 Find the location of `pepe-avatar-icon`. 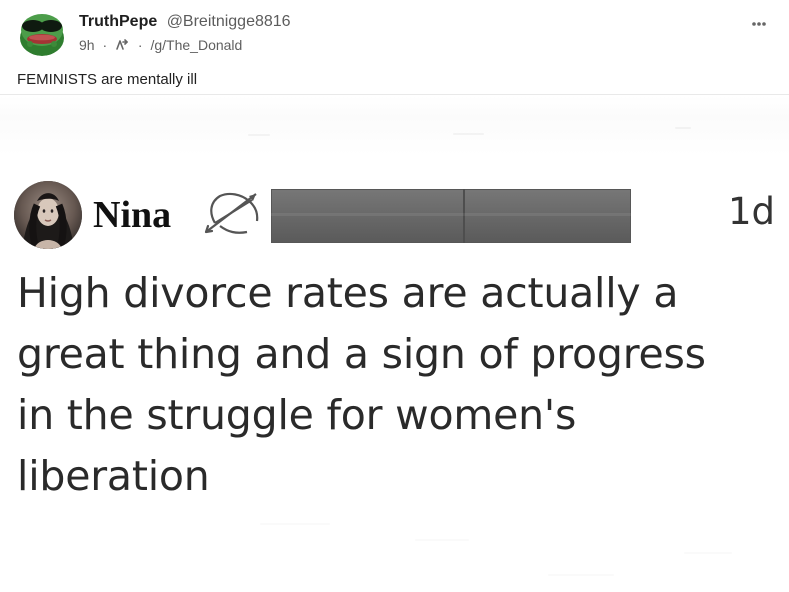

pepe-avatar-icon is located at coordinates (42, 31).